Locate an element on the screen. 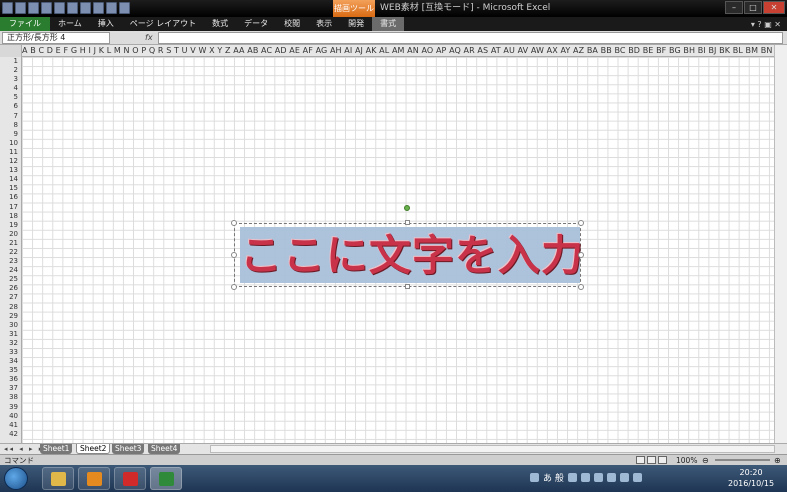 This screenshot has height=492, width=787. name-box: 正方形/長方形 4 is located at coordinates (56, 38).